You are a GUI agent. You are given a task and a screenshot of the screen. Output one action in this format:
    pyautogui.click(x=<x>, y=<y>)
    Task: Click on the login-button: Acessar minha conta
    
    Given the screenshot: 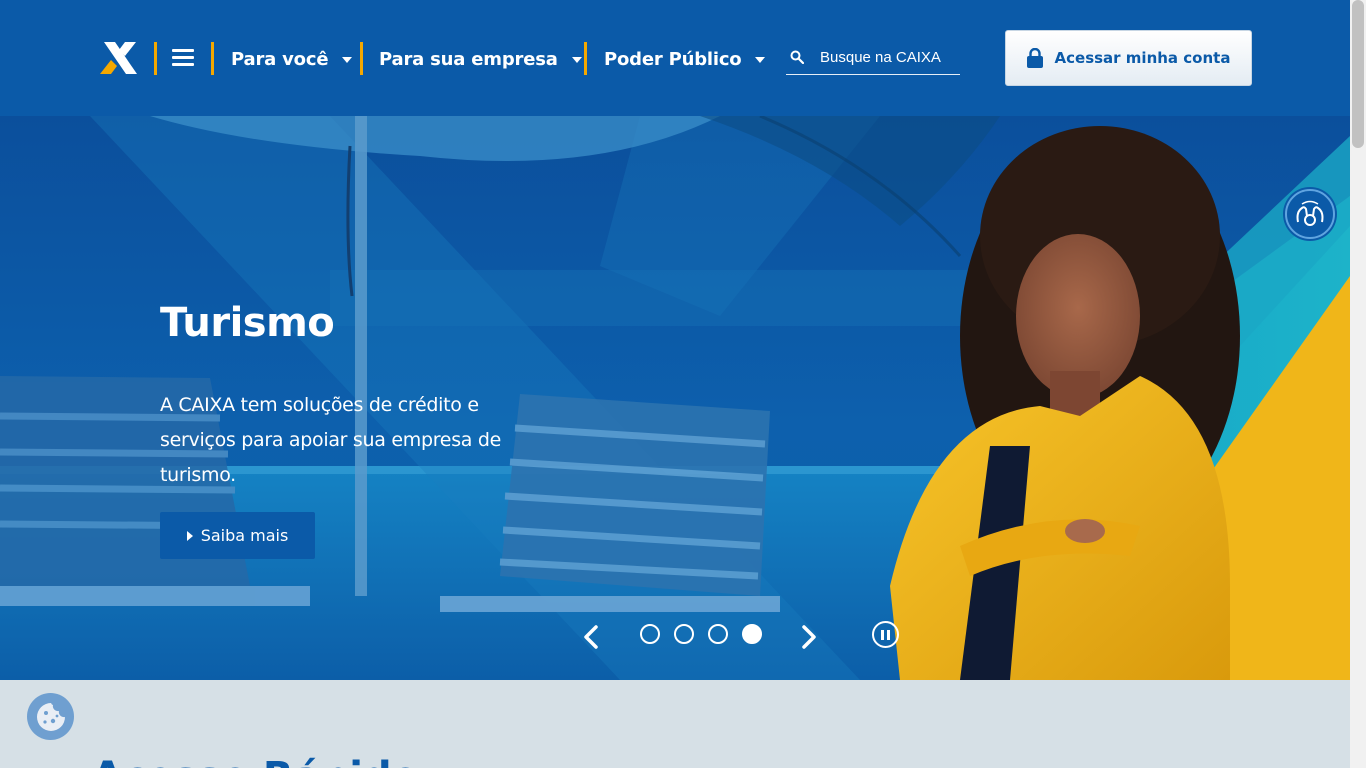 What is the action you would take?
    pyautogui.click(x=1128, y=58)
    